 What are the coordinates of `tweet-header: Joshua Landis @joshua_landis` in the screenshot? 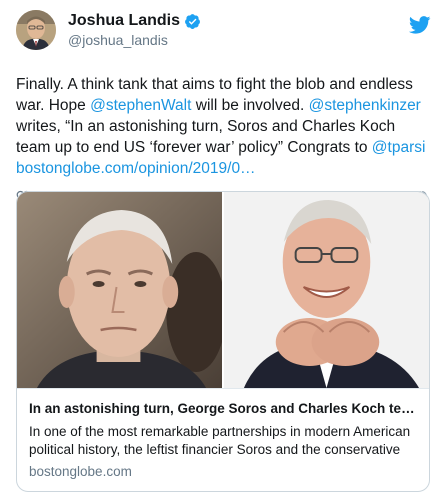 It's located at (223, 34).